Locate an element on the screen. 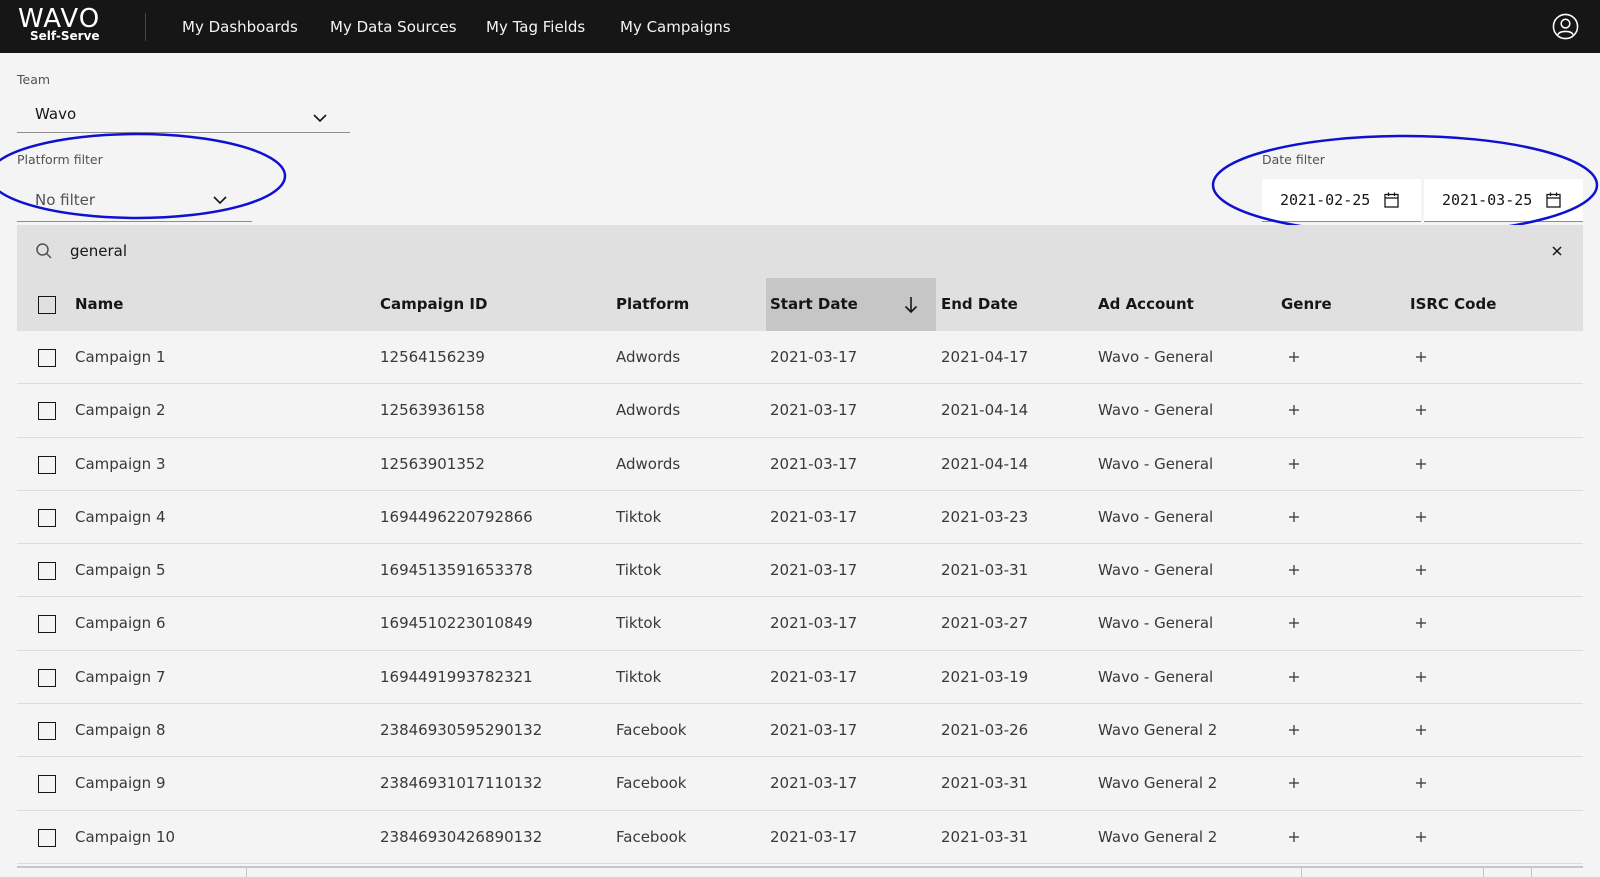 The height and width of the screenshot is (877, 1600). campaign-id: 23846931017110132 is located at coordinates (461, 783).